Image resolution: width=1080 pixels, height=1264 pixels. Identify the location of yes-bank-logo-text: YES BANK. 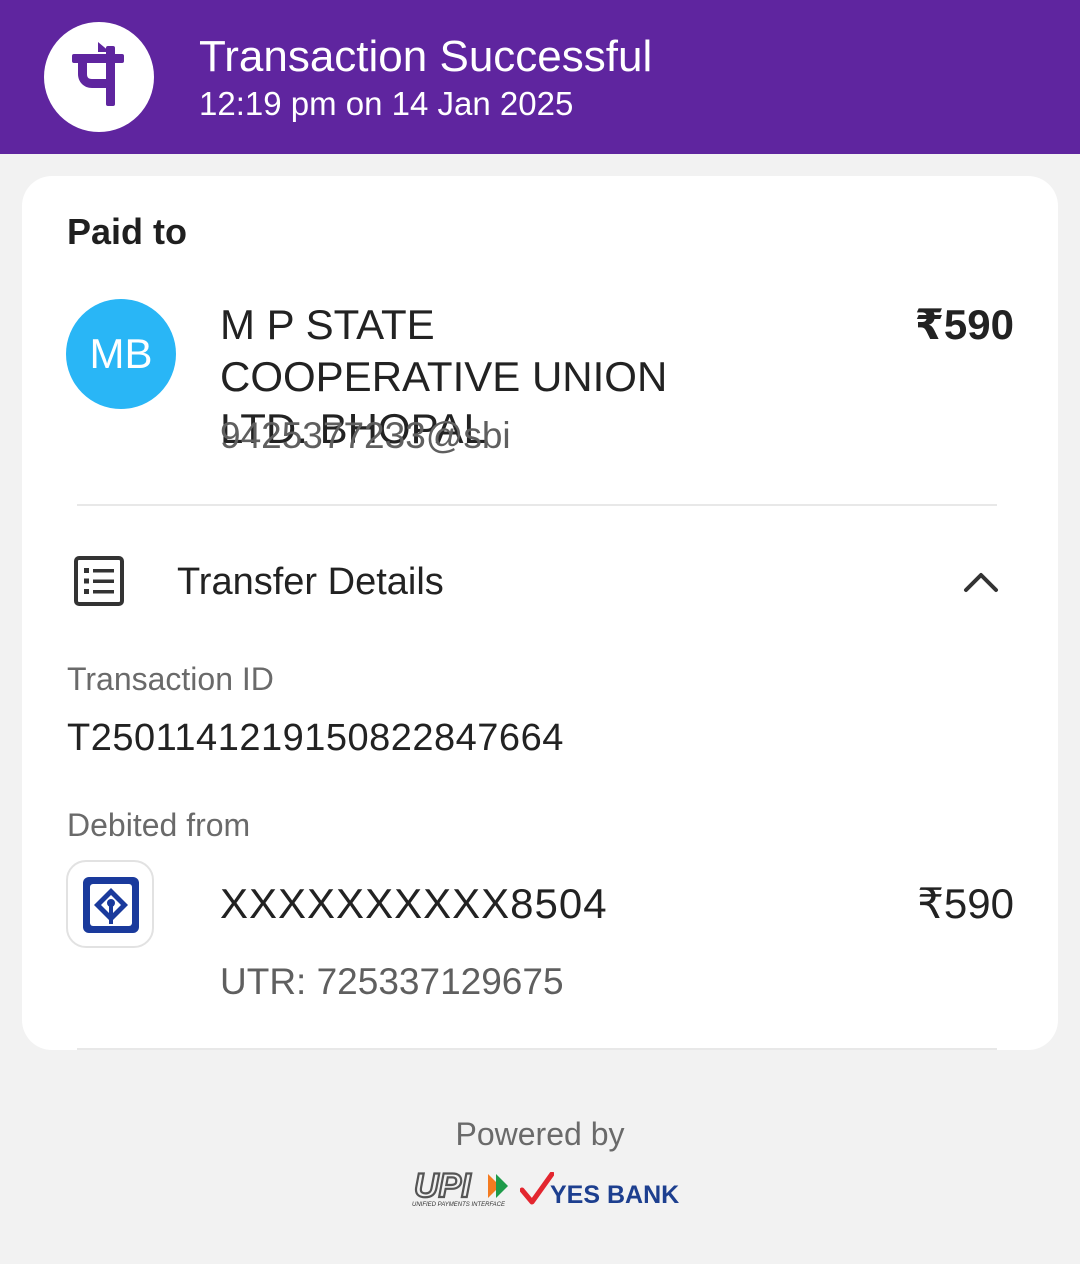
(615, 1195).